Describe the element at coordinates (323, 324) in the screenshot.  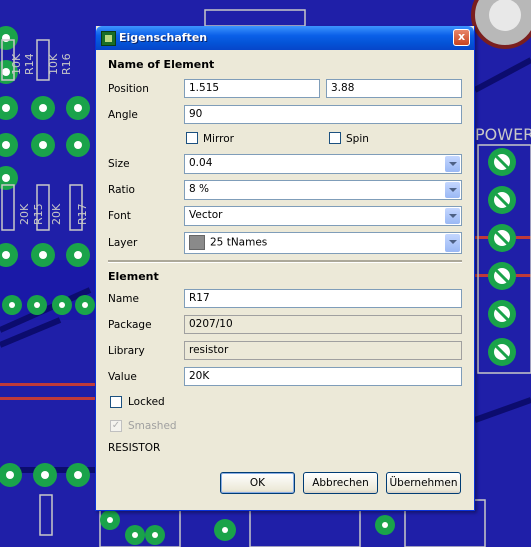
I see `package-field: 0207/10` at that location.